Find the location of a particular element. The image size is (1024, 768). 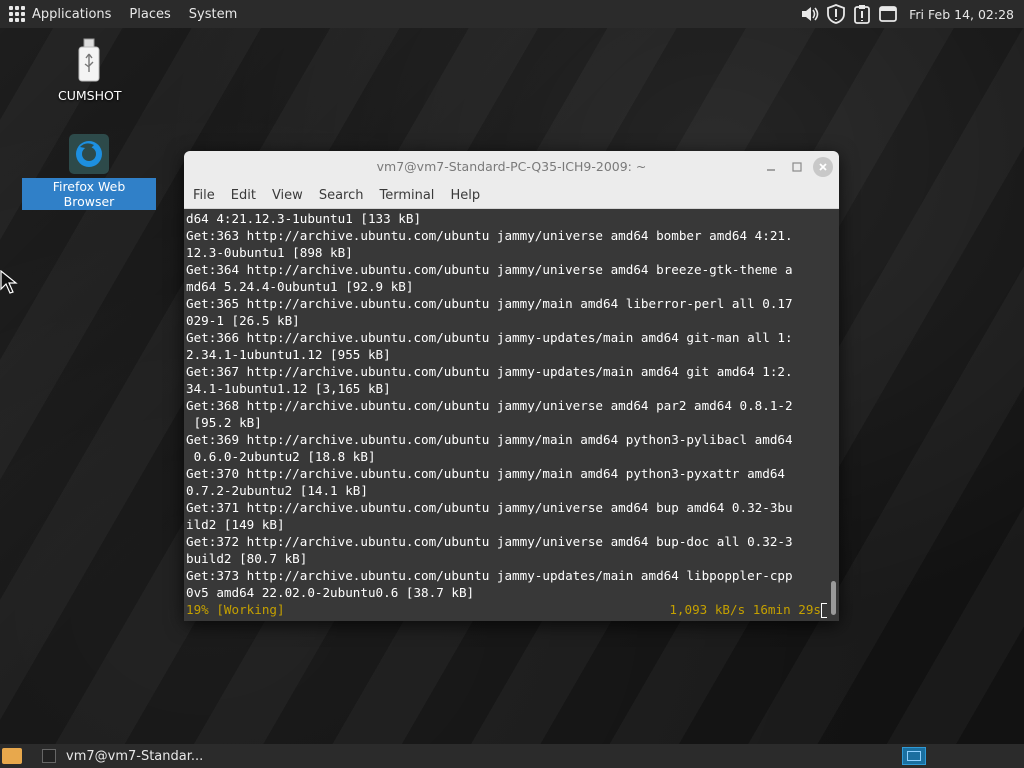

usb-drive-icon is located at coordinates (89, 60).